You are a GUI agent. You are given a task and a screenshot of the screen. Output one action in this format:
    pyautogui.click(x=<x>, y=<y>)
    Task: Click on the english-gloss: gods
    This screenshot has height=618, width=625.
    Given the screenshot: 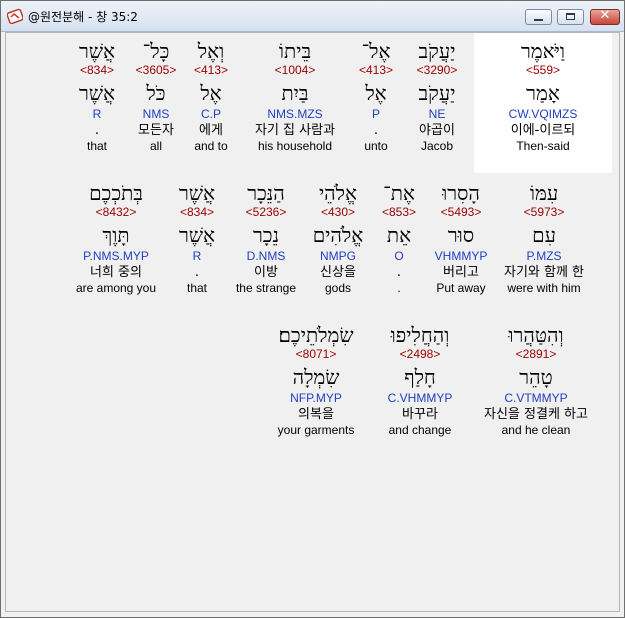 What is the action you would take?
    pyautogui.click(x=338, y=288)
    